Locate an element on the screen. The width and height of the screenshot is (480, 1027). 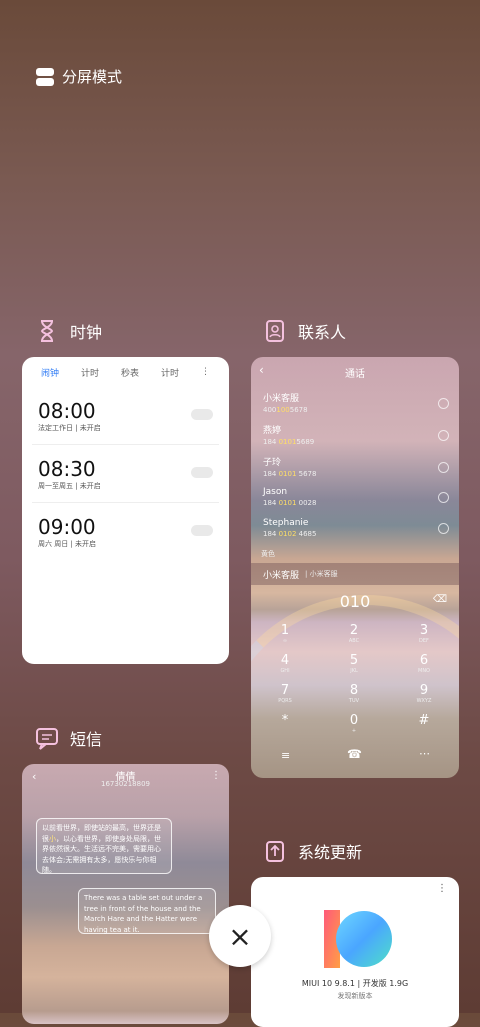
update-new-version: 发现新版本 is located at coordinates (355, 996).